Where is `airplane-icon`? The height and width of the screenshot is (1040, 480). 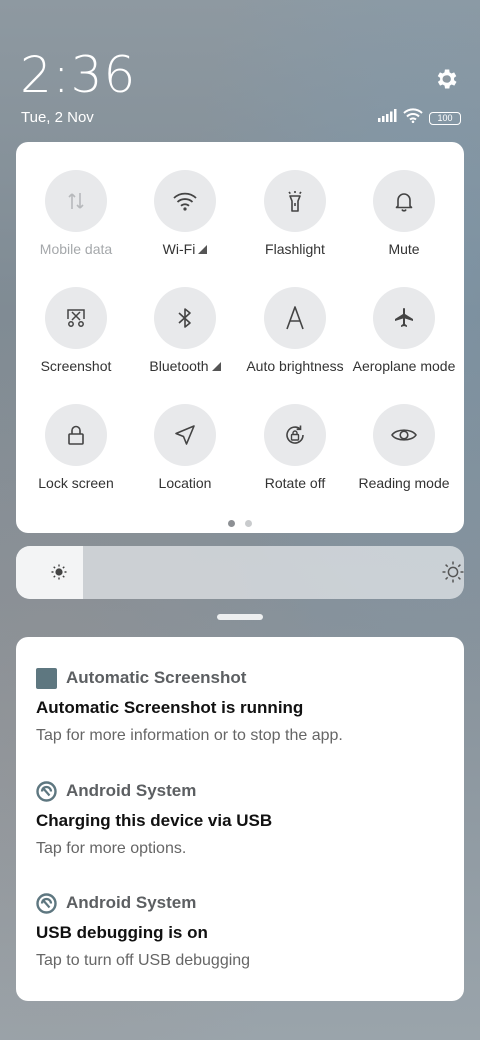 airplane-icon is located at coordinates (404, 318).